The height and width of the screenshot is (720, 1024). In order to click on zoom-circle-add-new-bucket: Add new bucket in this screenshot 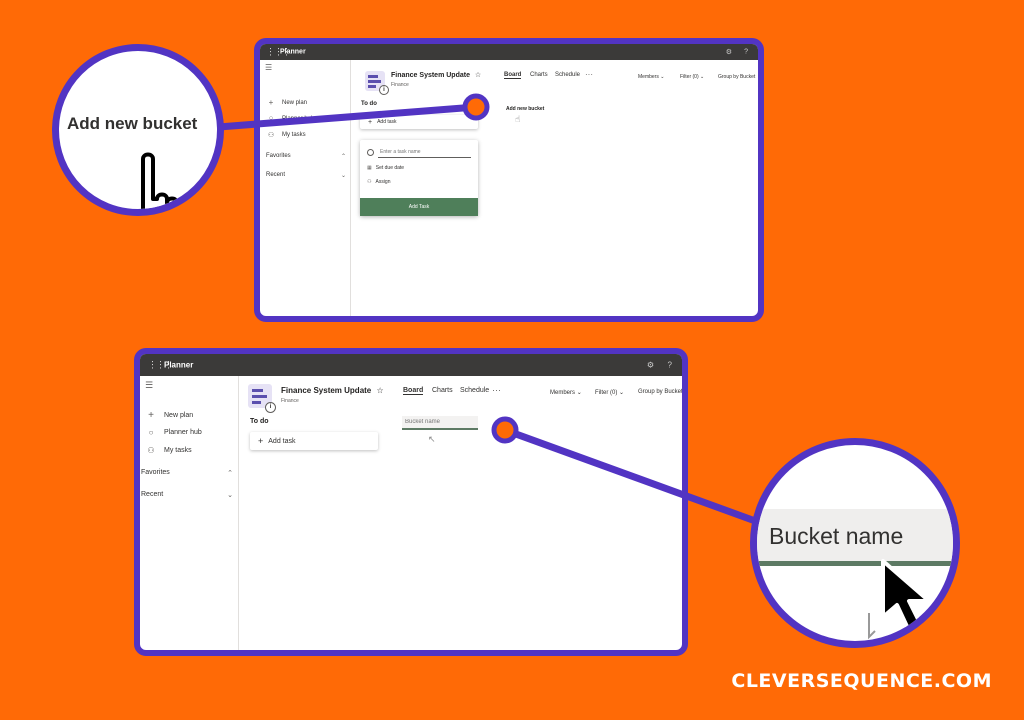, I will do `click(138, 130)`.